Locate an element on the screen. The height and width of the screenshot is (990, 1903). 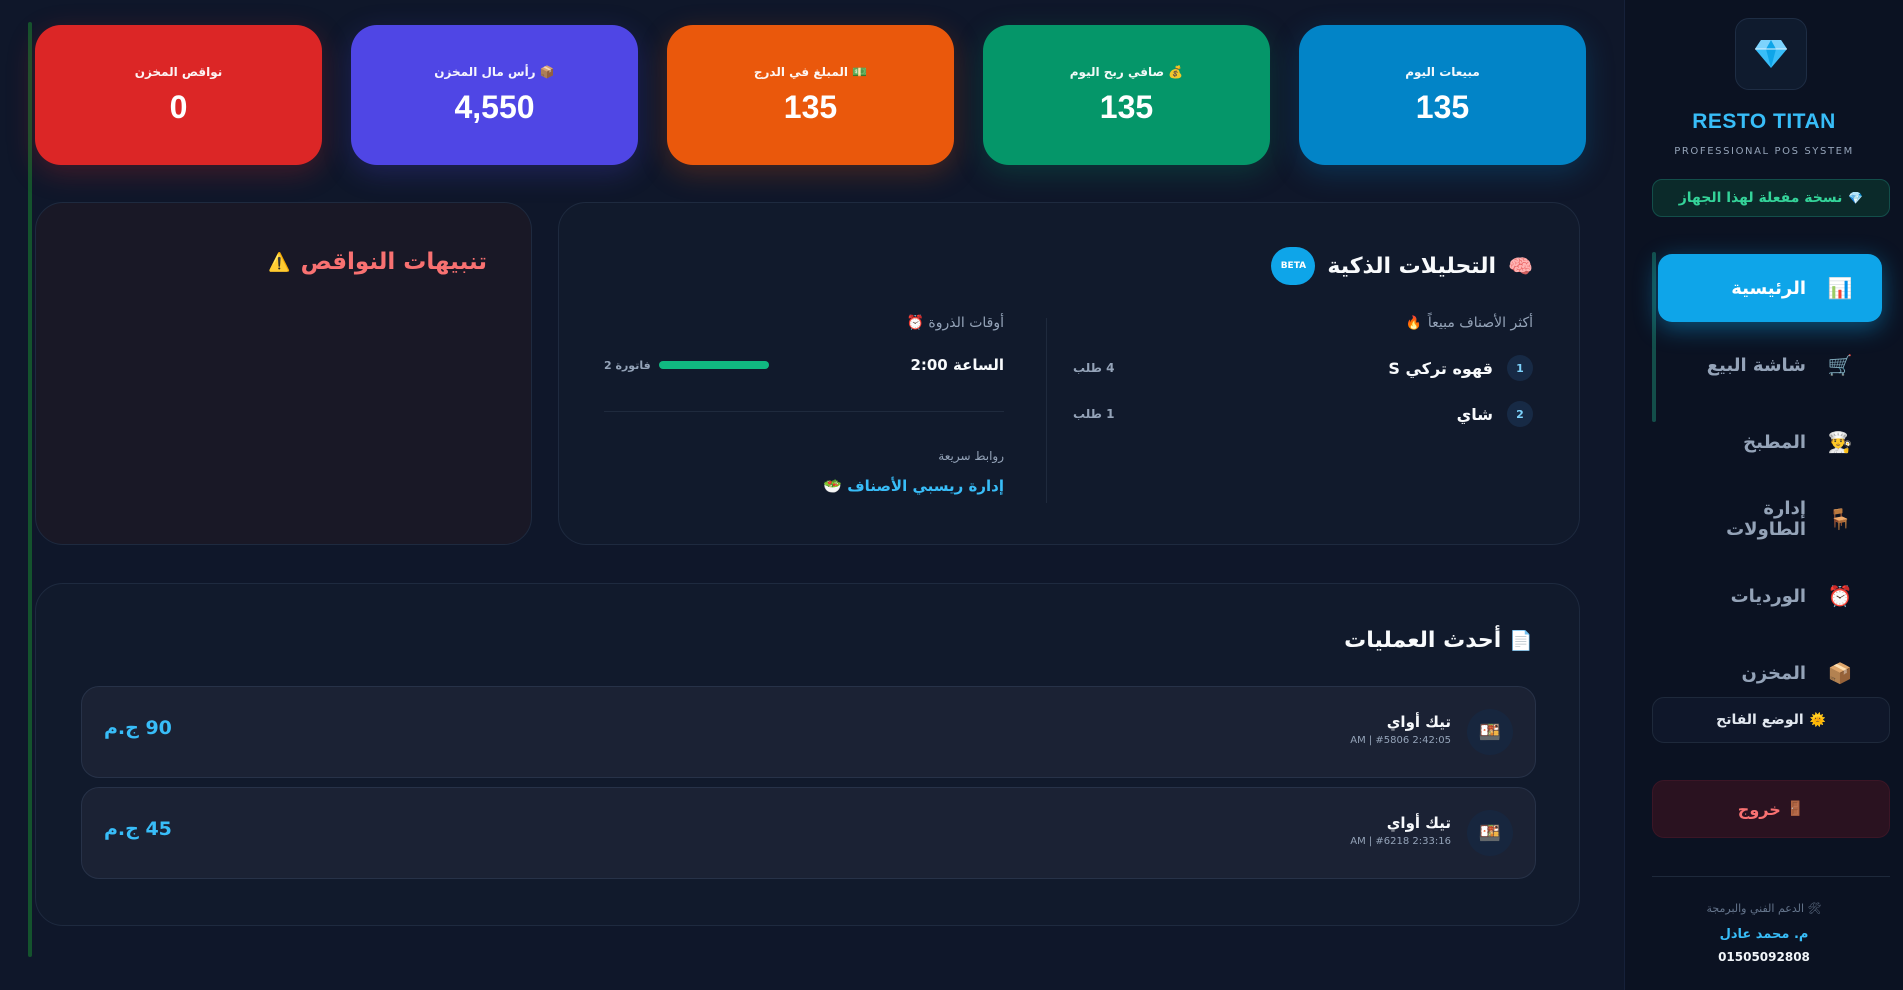
chair-icon: 🪑 is located at coordinates (1840, 519).